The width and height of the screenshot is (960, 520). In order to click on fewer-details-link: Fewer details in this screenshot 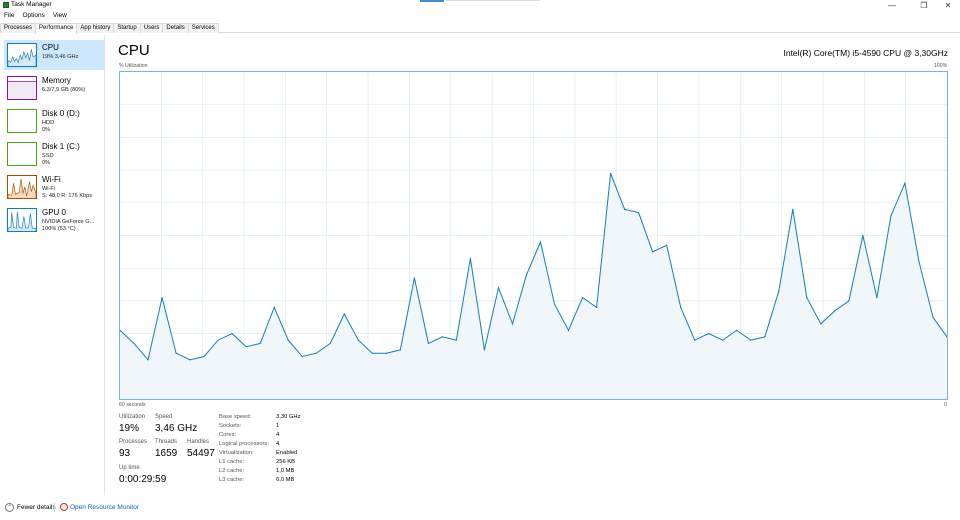, I will do `click(36, 507)`.